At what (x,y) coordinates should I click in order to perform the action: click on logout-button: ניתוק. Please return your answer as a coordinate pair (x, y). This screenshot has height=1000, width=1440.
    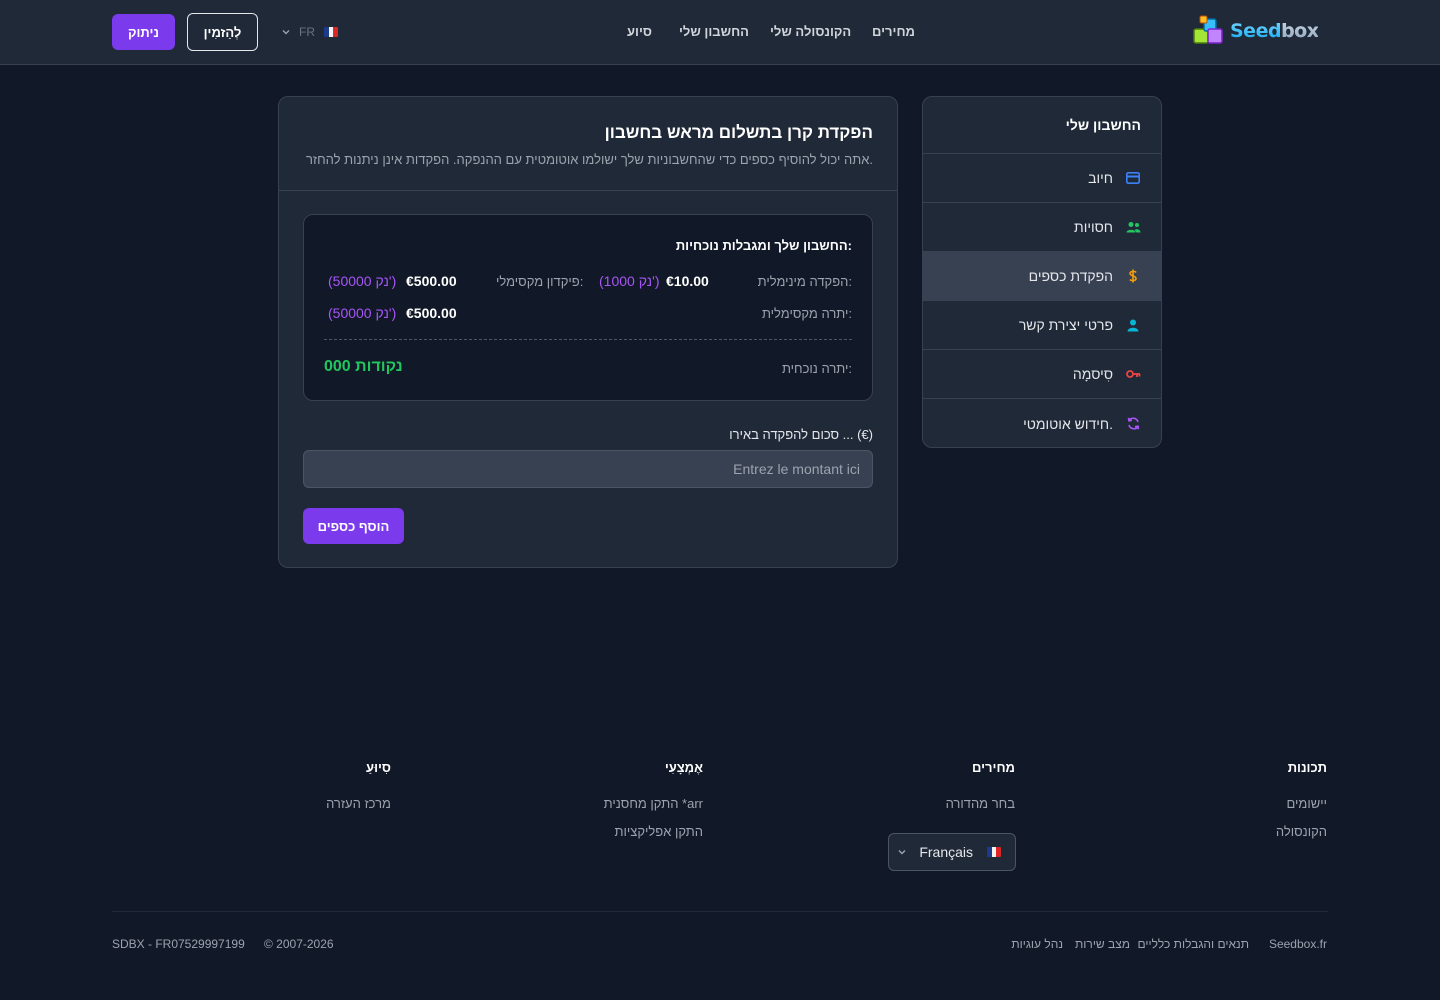
    Looking at the image, I should click on (143, 32).